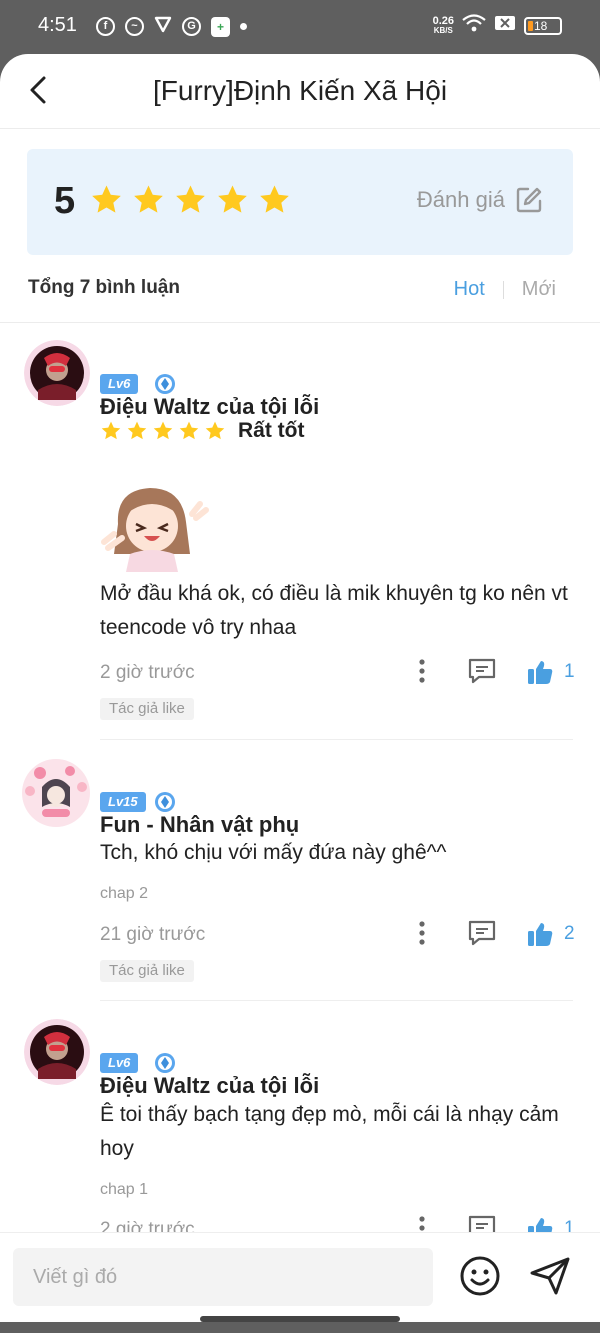 The height and width of the screenshot is (1333, 600). I want to click on network-speed: 0.26 KB/S, so click(443, 25).